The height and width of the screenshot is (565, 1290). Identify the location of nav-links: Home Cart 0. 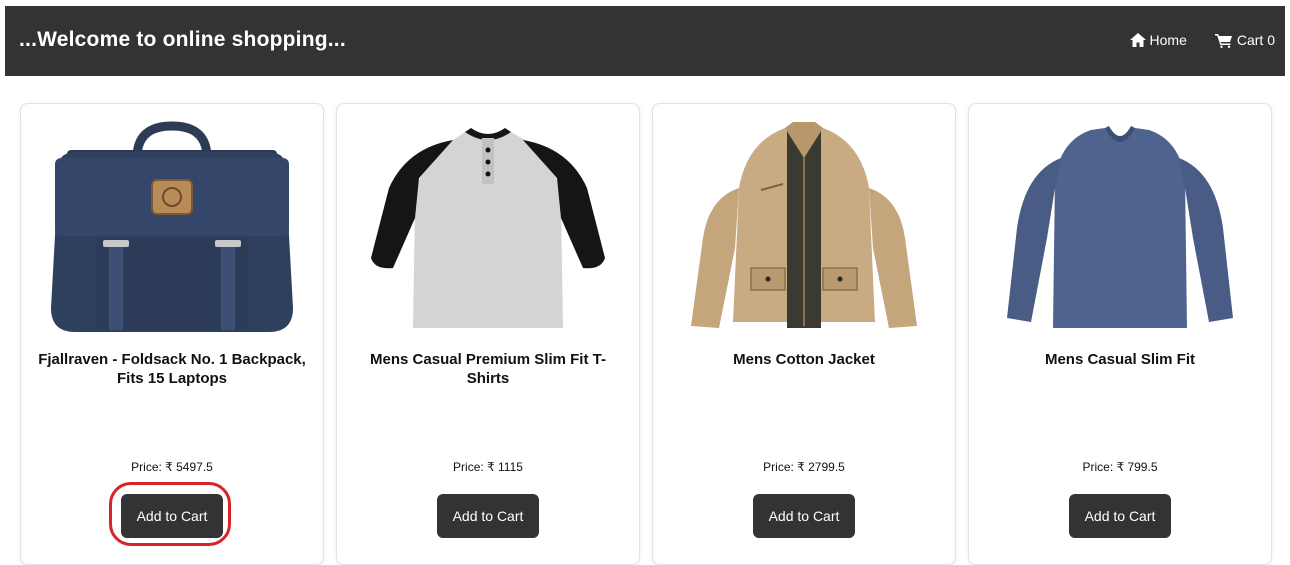
(1202, 40).